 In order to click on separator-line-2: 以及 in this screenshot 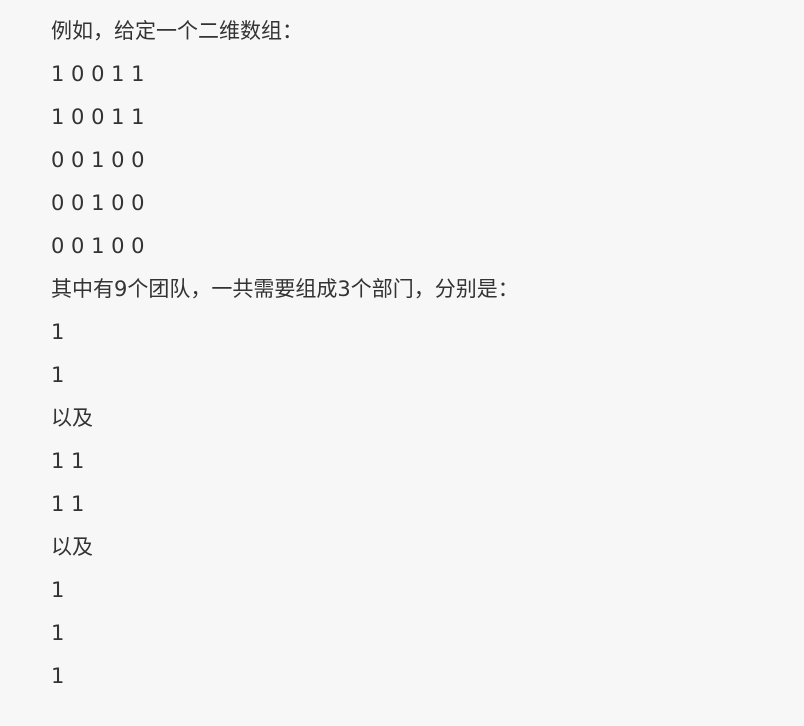, I will do `click(72, 547)`.